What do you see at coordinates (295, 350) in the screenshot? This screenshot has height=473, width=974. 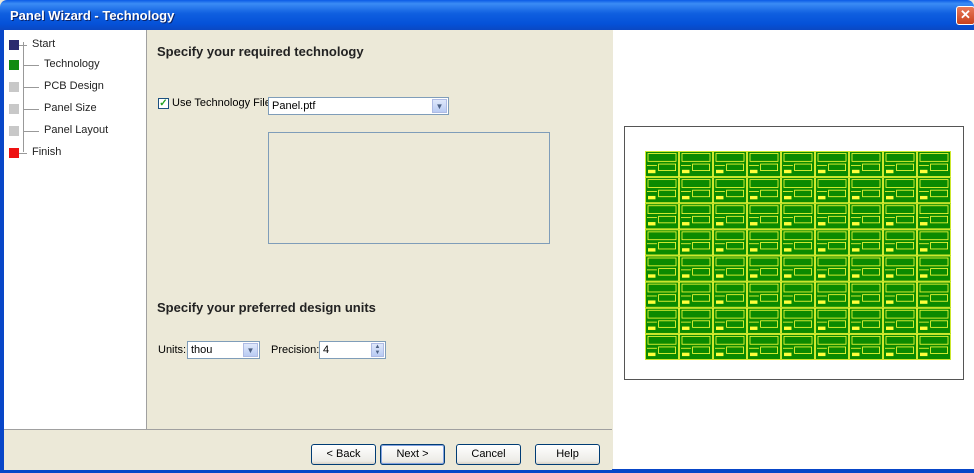 I see `precision-label: Precision:` at bounding box center [295, 350].